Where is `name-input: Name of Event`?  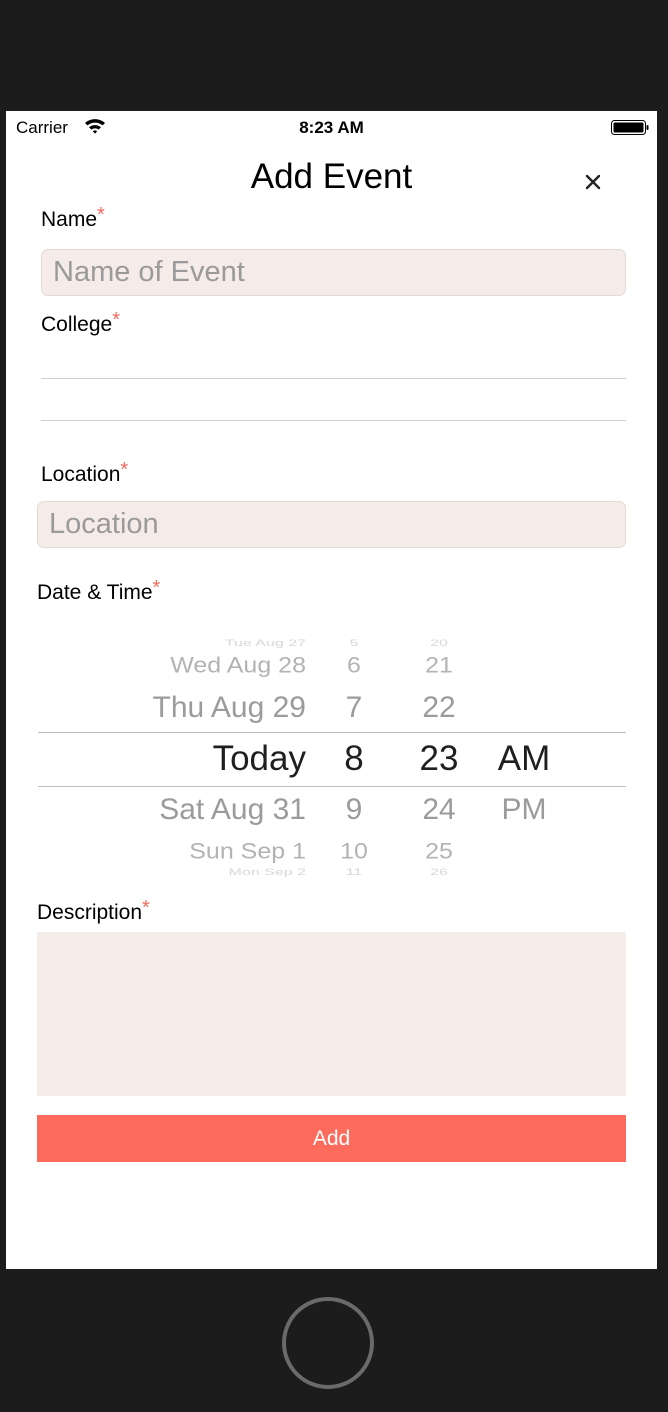 name-input: Name of Event is located at coordinates (333, 272).